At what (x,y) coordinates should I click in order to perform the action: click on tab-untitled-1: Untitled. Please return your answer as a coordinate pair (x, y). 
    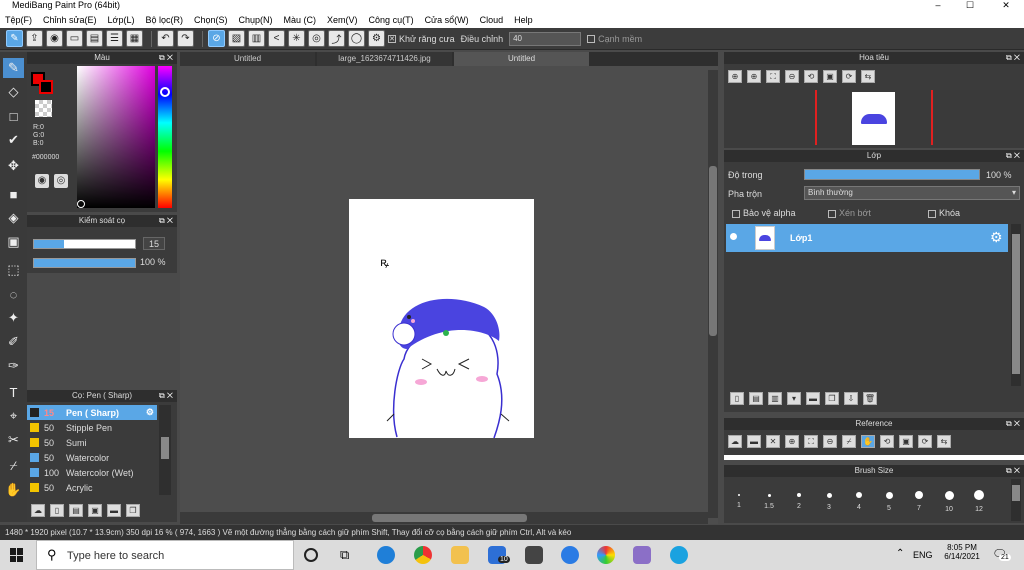
    Looking at the image, I should click on (247, 59).